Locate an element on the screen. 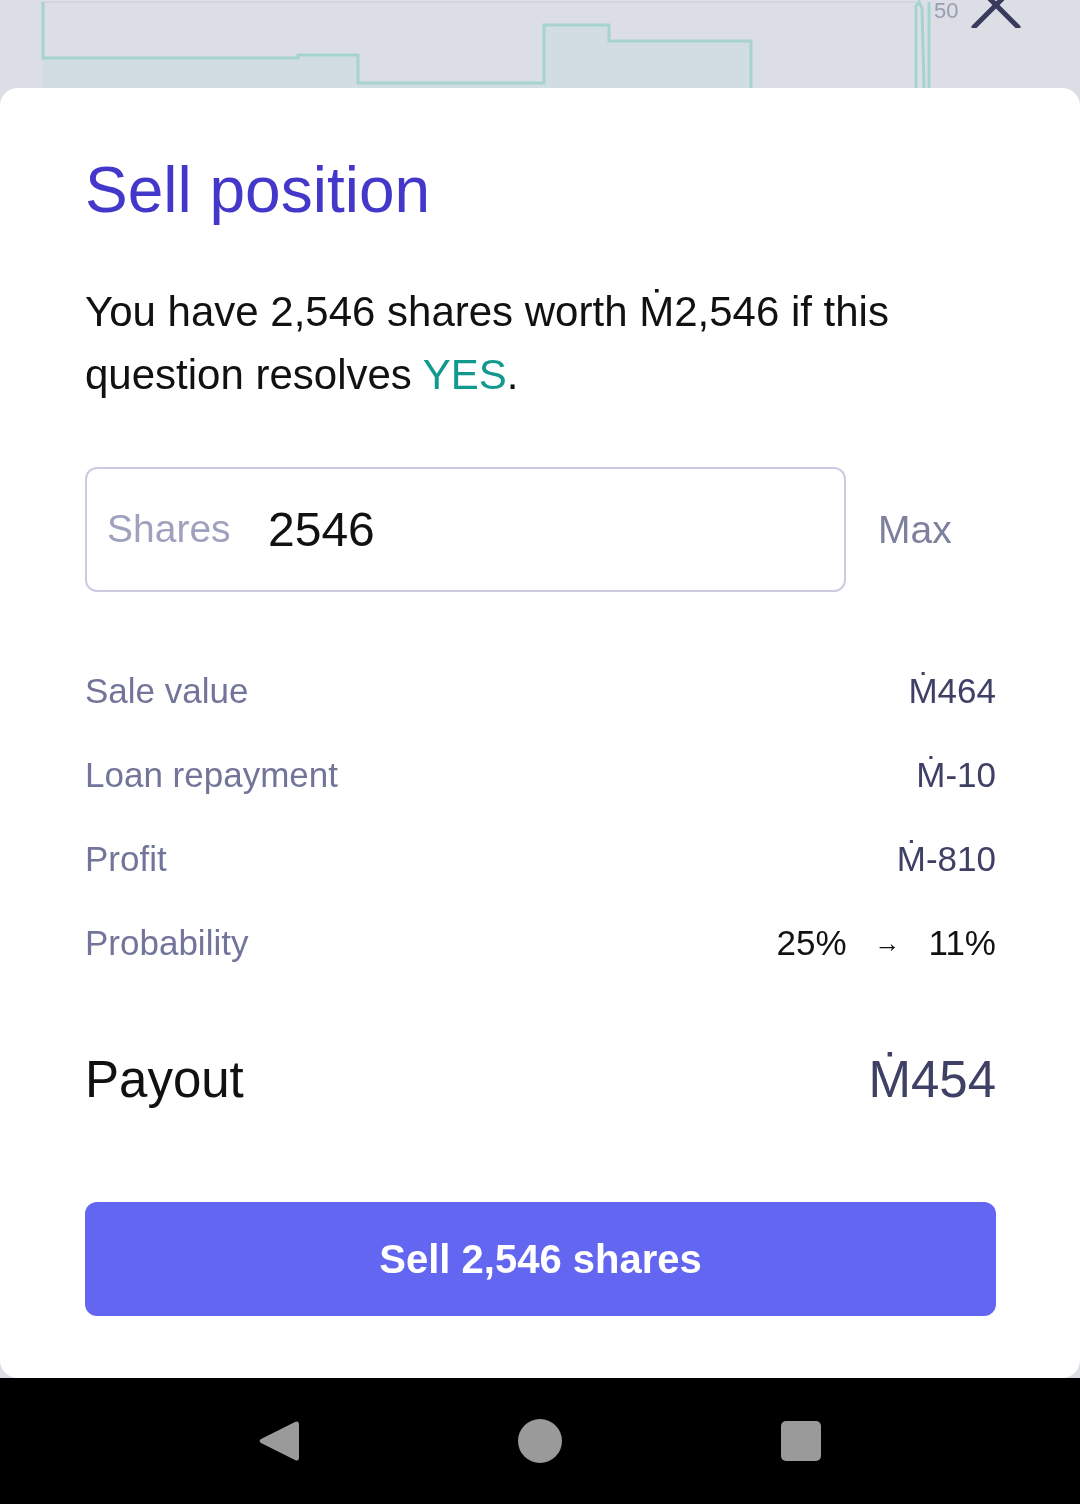 This screenshot has height=1504, width=1080. home-icon is located at coordinates (540, 1441).